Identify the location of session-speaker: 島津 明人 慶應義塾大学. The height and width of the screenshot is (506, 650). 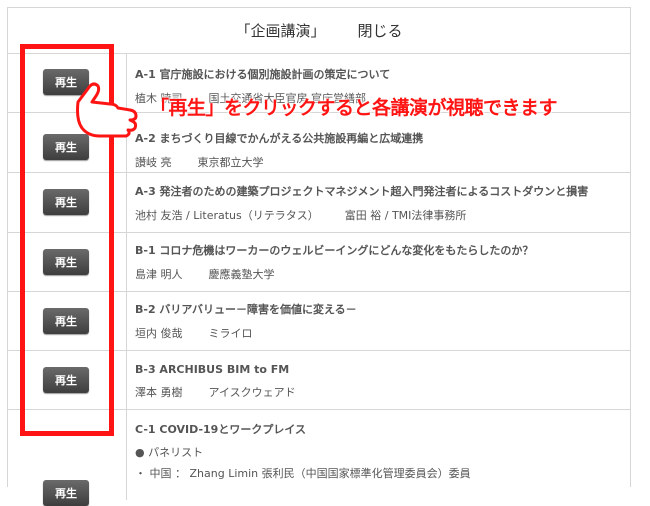
(379, 274).